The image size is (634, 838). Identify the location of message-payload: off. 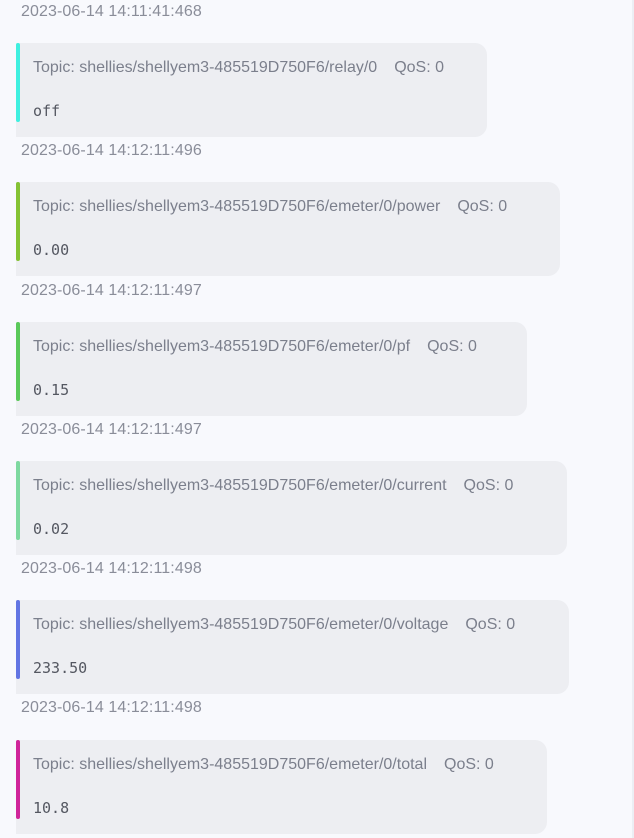
(47, 111).